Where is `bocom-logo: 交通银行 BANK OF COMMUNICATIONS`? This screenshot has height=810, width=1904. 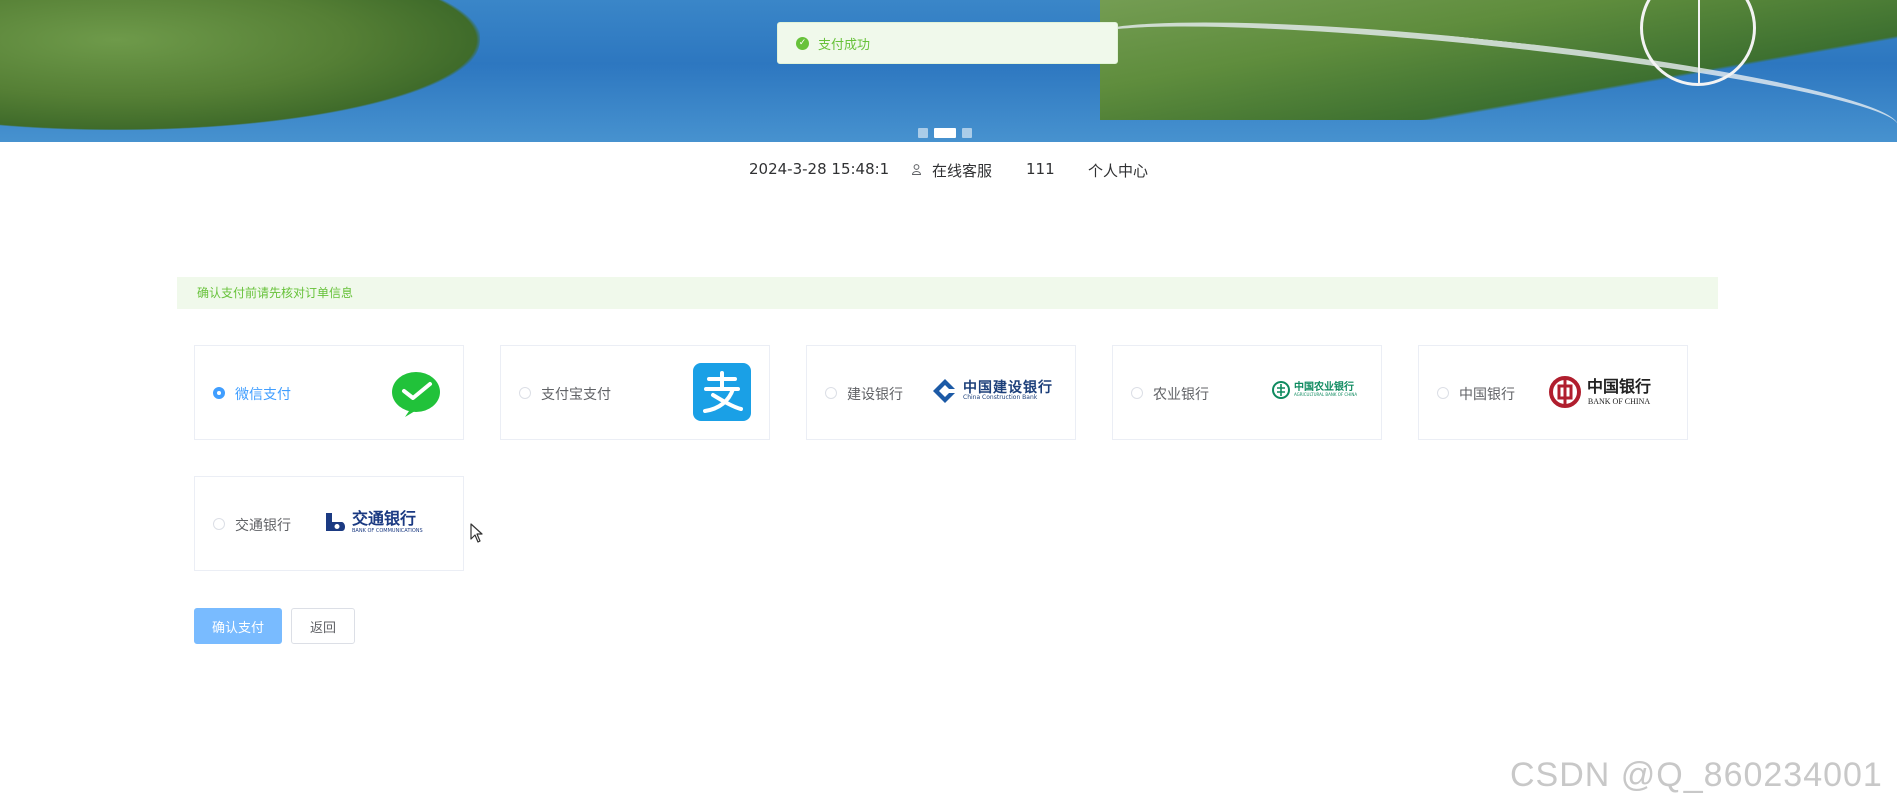 bocom-logo: 交通银行 BANK OF COMMUNICATIONS is located at coordinates (372, 522).